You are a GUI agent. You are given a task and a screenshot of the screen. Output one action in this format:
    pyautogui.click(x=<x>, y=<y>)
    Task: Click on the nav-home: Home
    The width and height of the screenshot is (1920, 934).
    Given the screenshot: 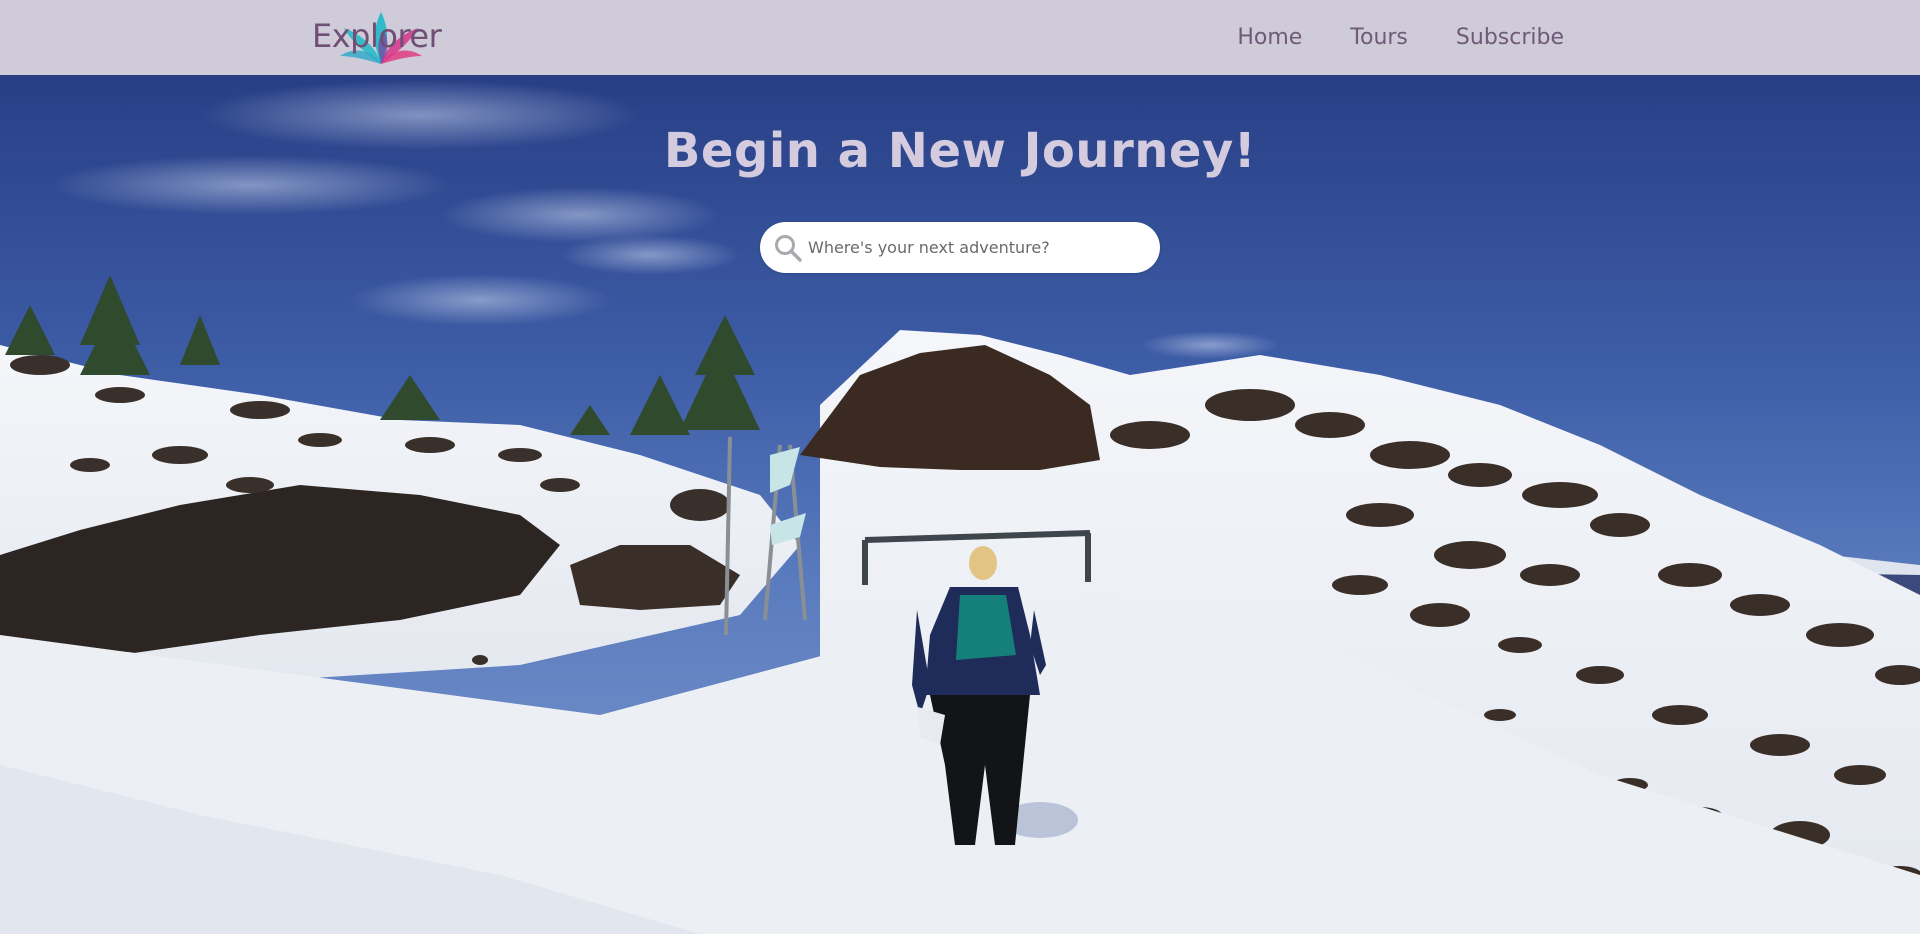 What is the action you would take?
    pyautogui.click(x=1269, y=38)
    